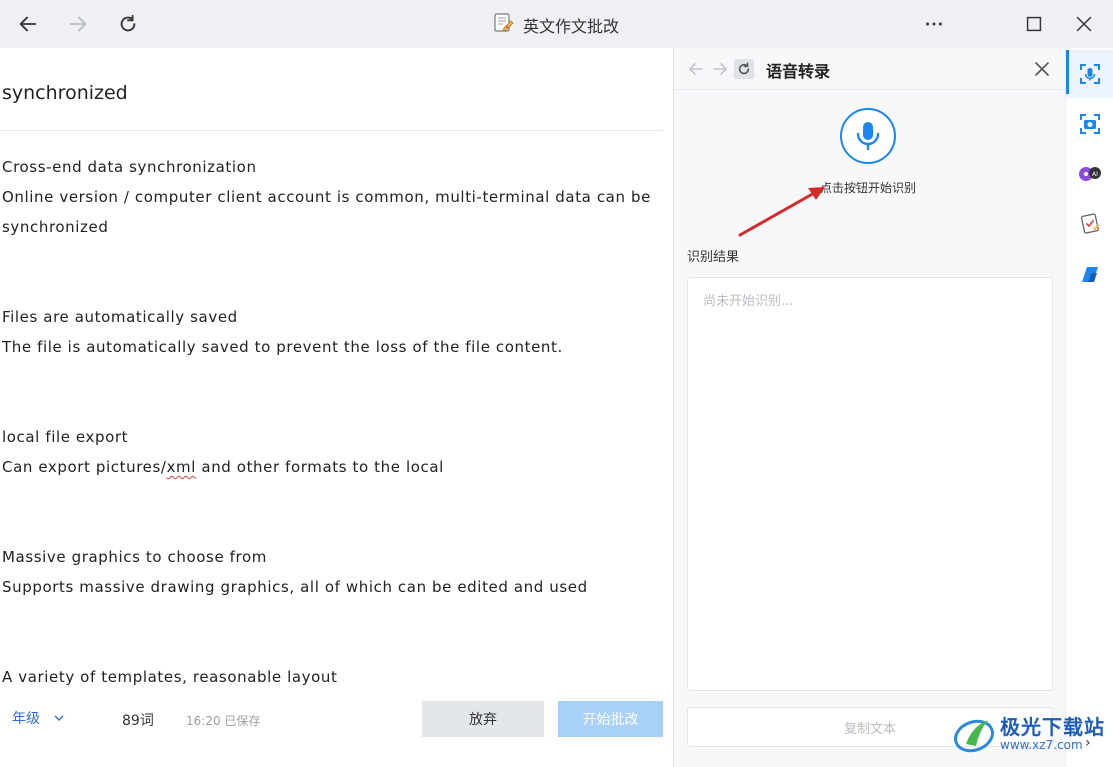  Describe the element at coordinates (320, 467) in the screenshot. I see `essay-text: and other formats to the local` at that location.